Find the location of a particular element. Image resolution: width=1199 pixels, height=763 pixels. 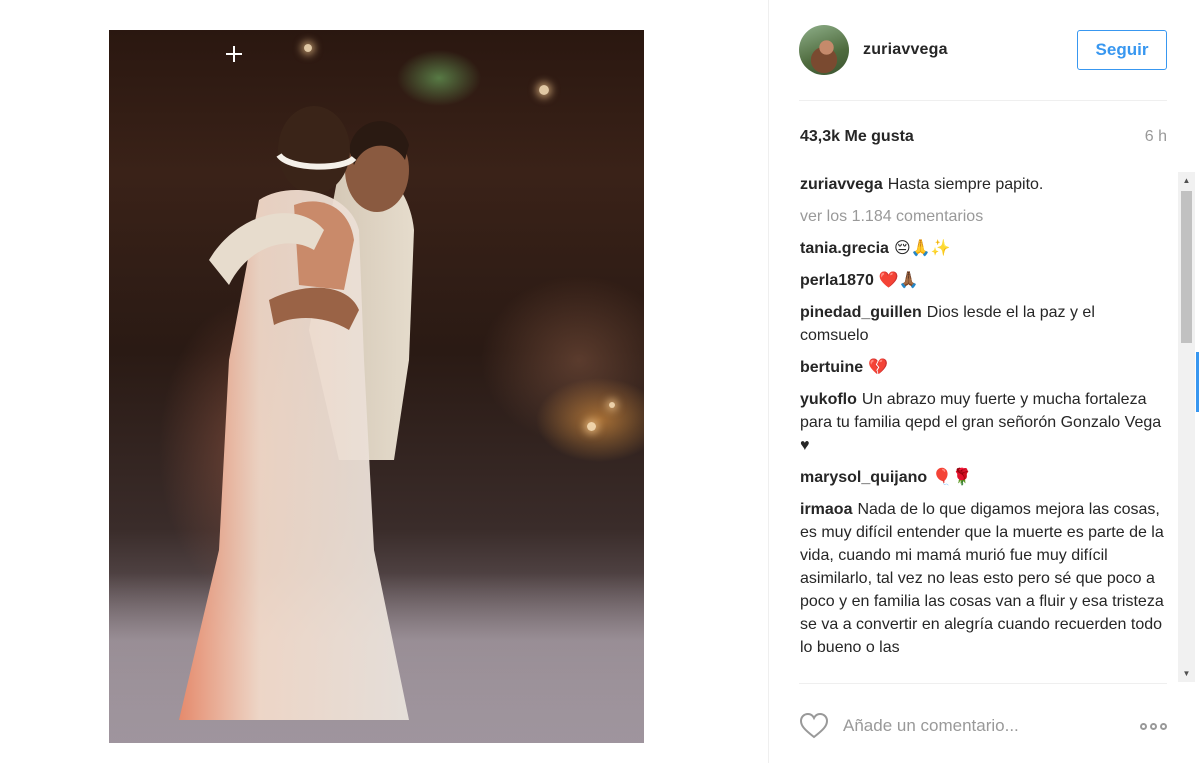

list-item: bertuine 💔 is located at coordinates (983, 367).